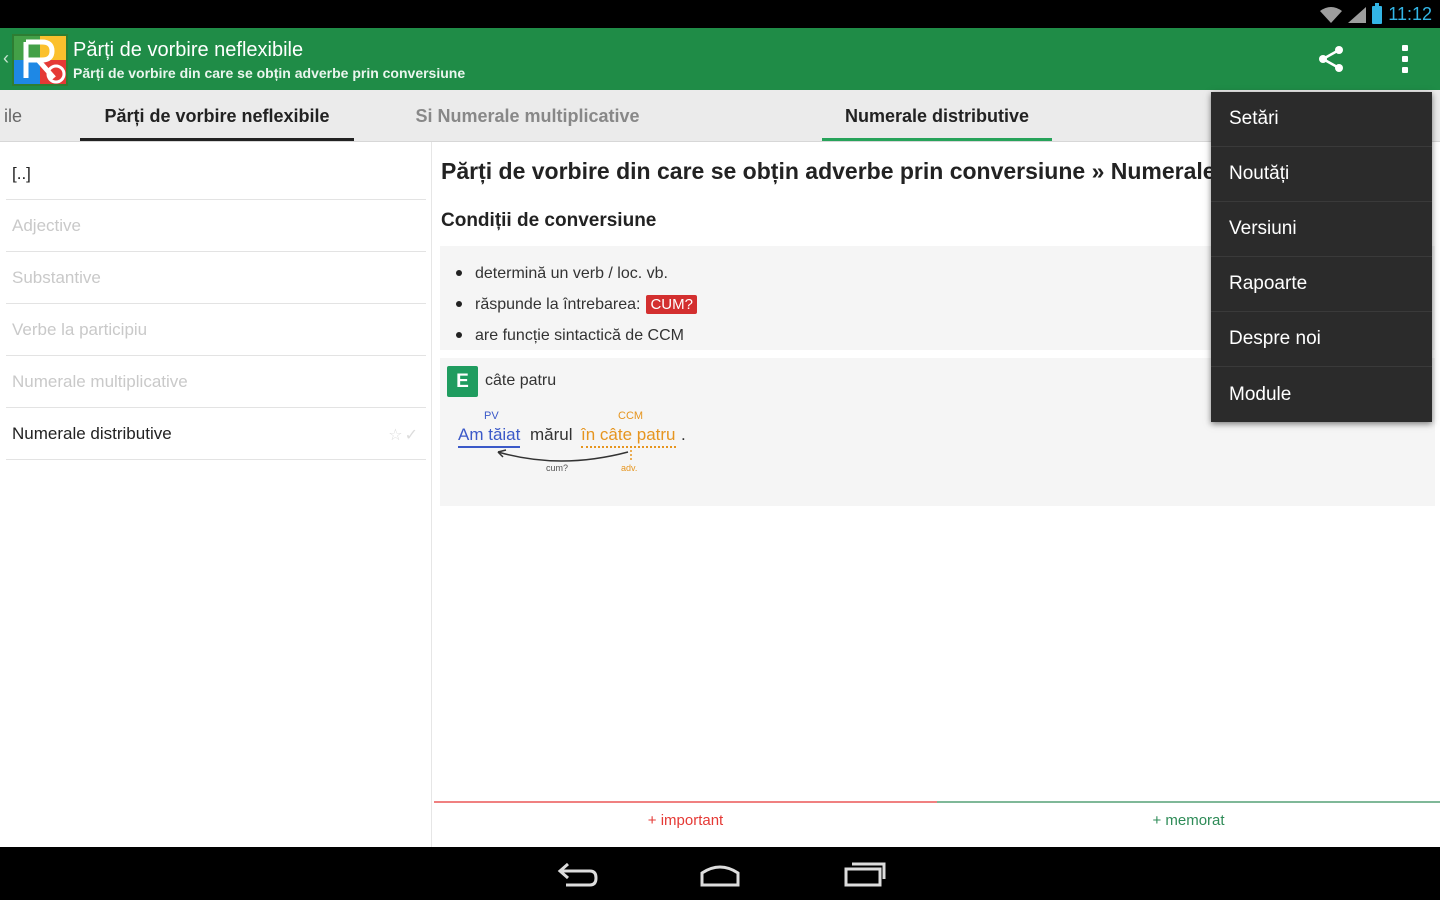 This screenshot has width=1440, height=900. Describe the element at coordinates (628, 436) in the screenshot. I see `sentence-adverbial: în câte patru` at that location.